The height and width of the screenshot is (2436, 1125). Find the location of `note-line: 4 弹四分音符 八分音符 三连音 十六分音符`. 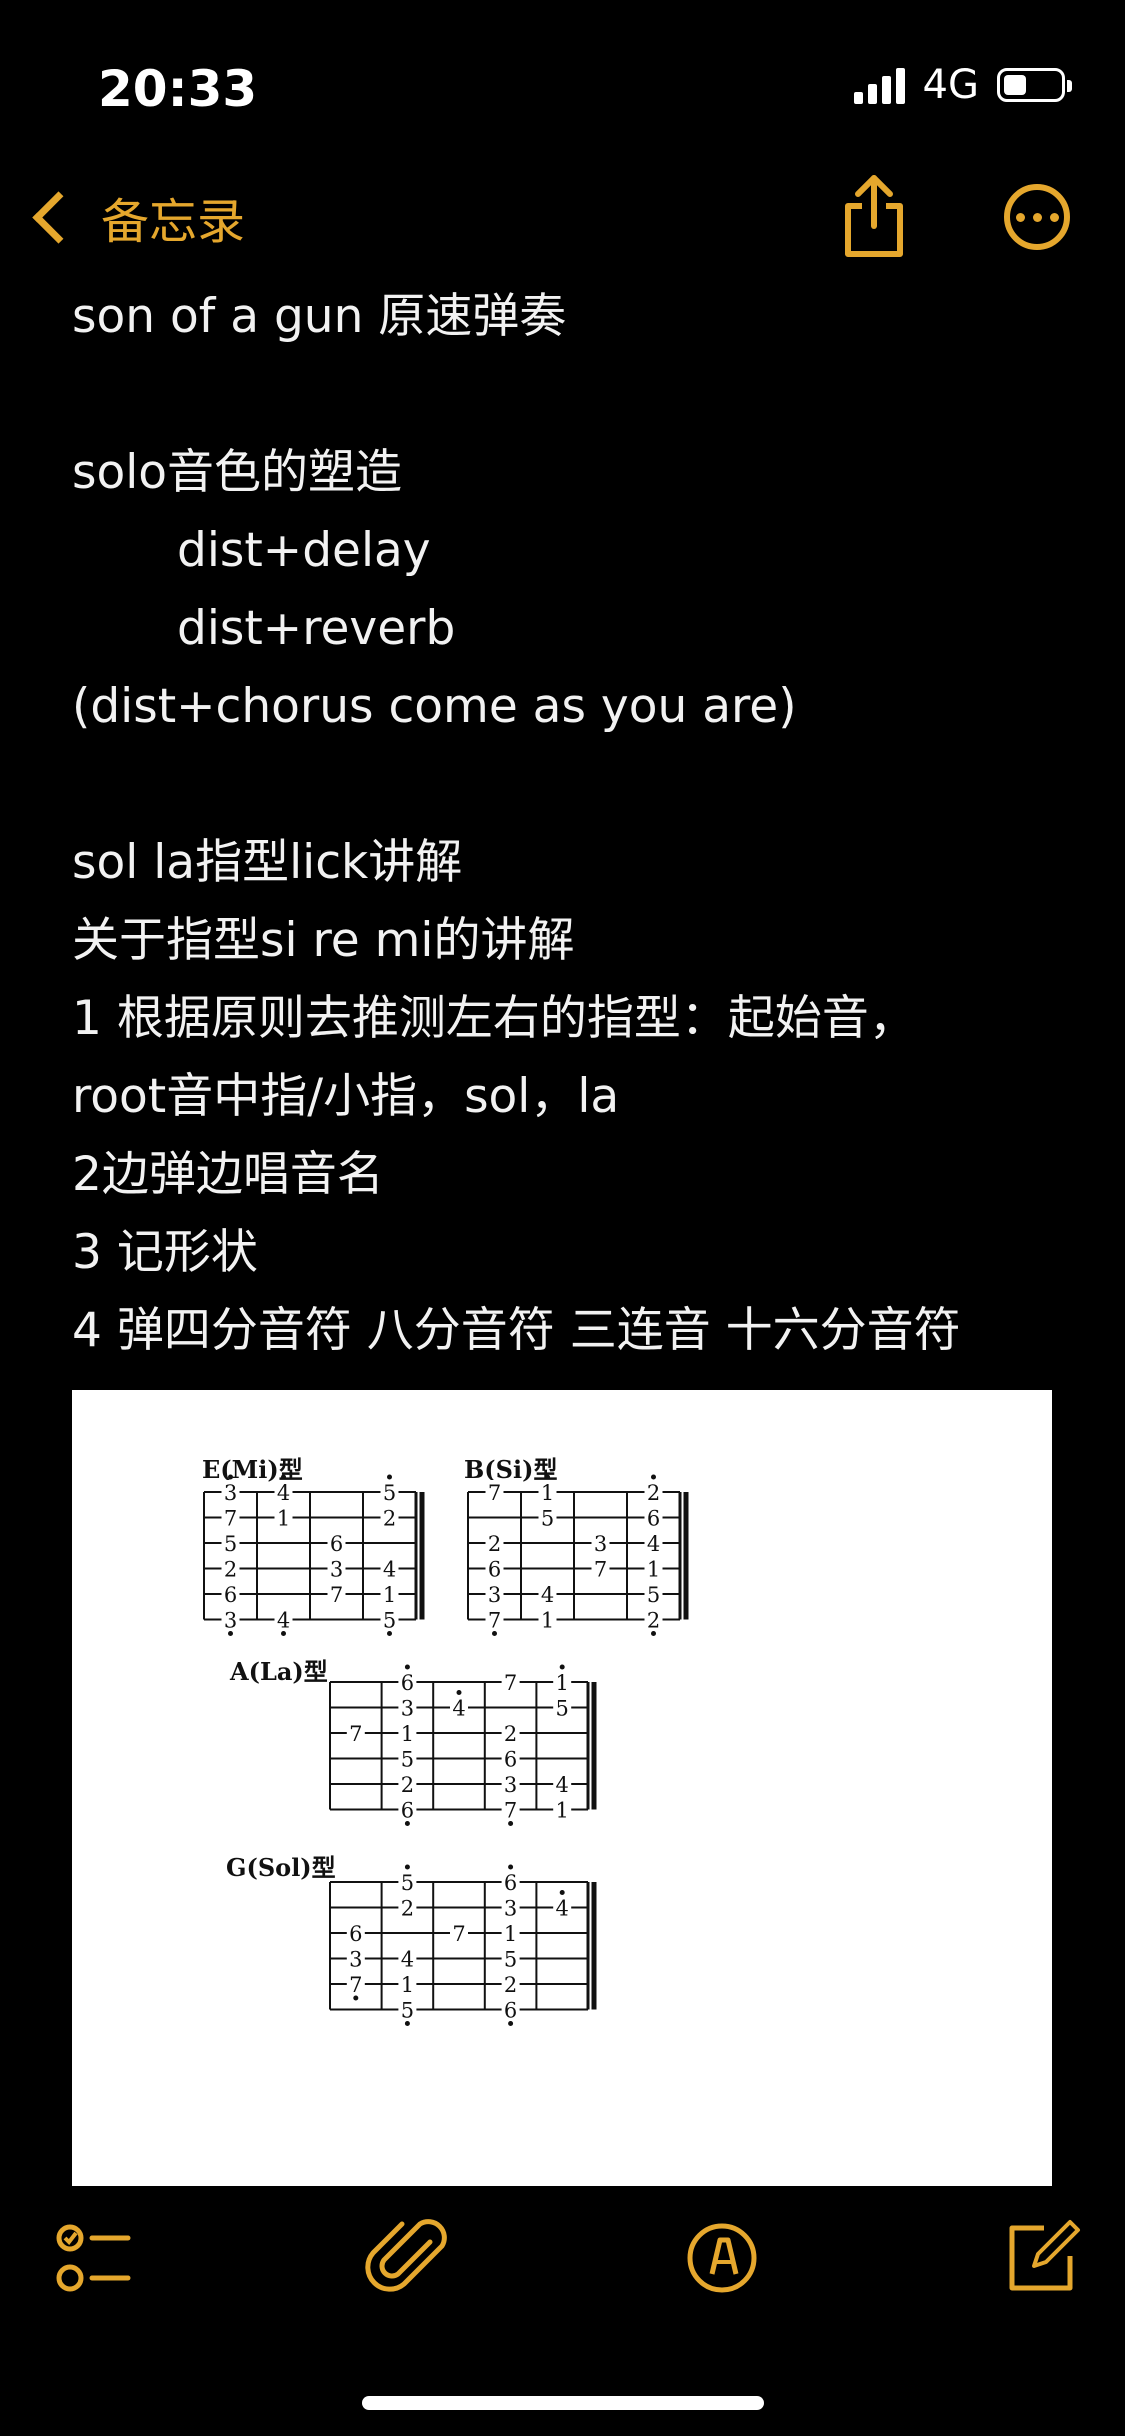

note-line: 4 弹四分音符 八分音符 三连音 十六分音符 is located at coordinates (516, 1330).